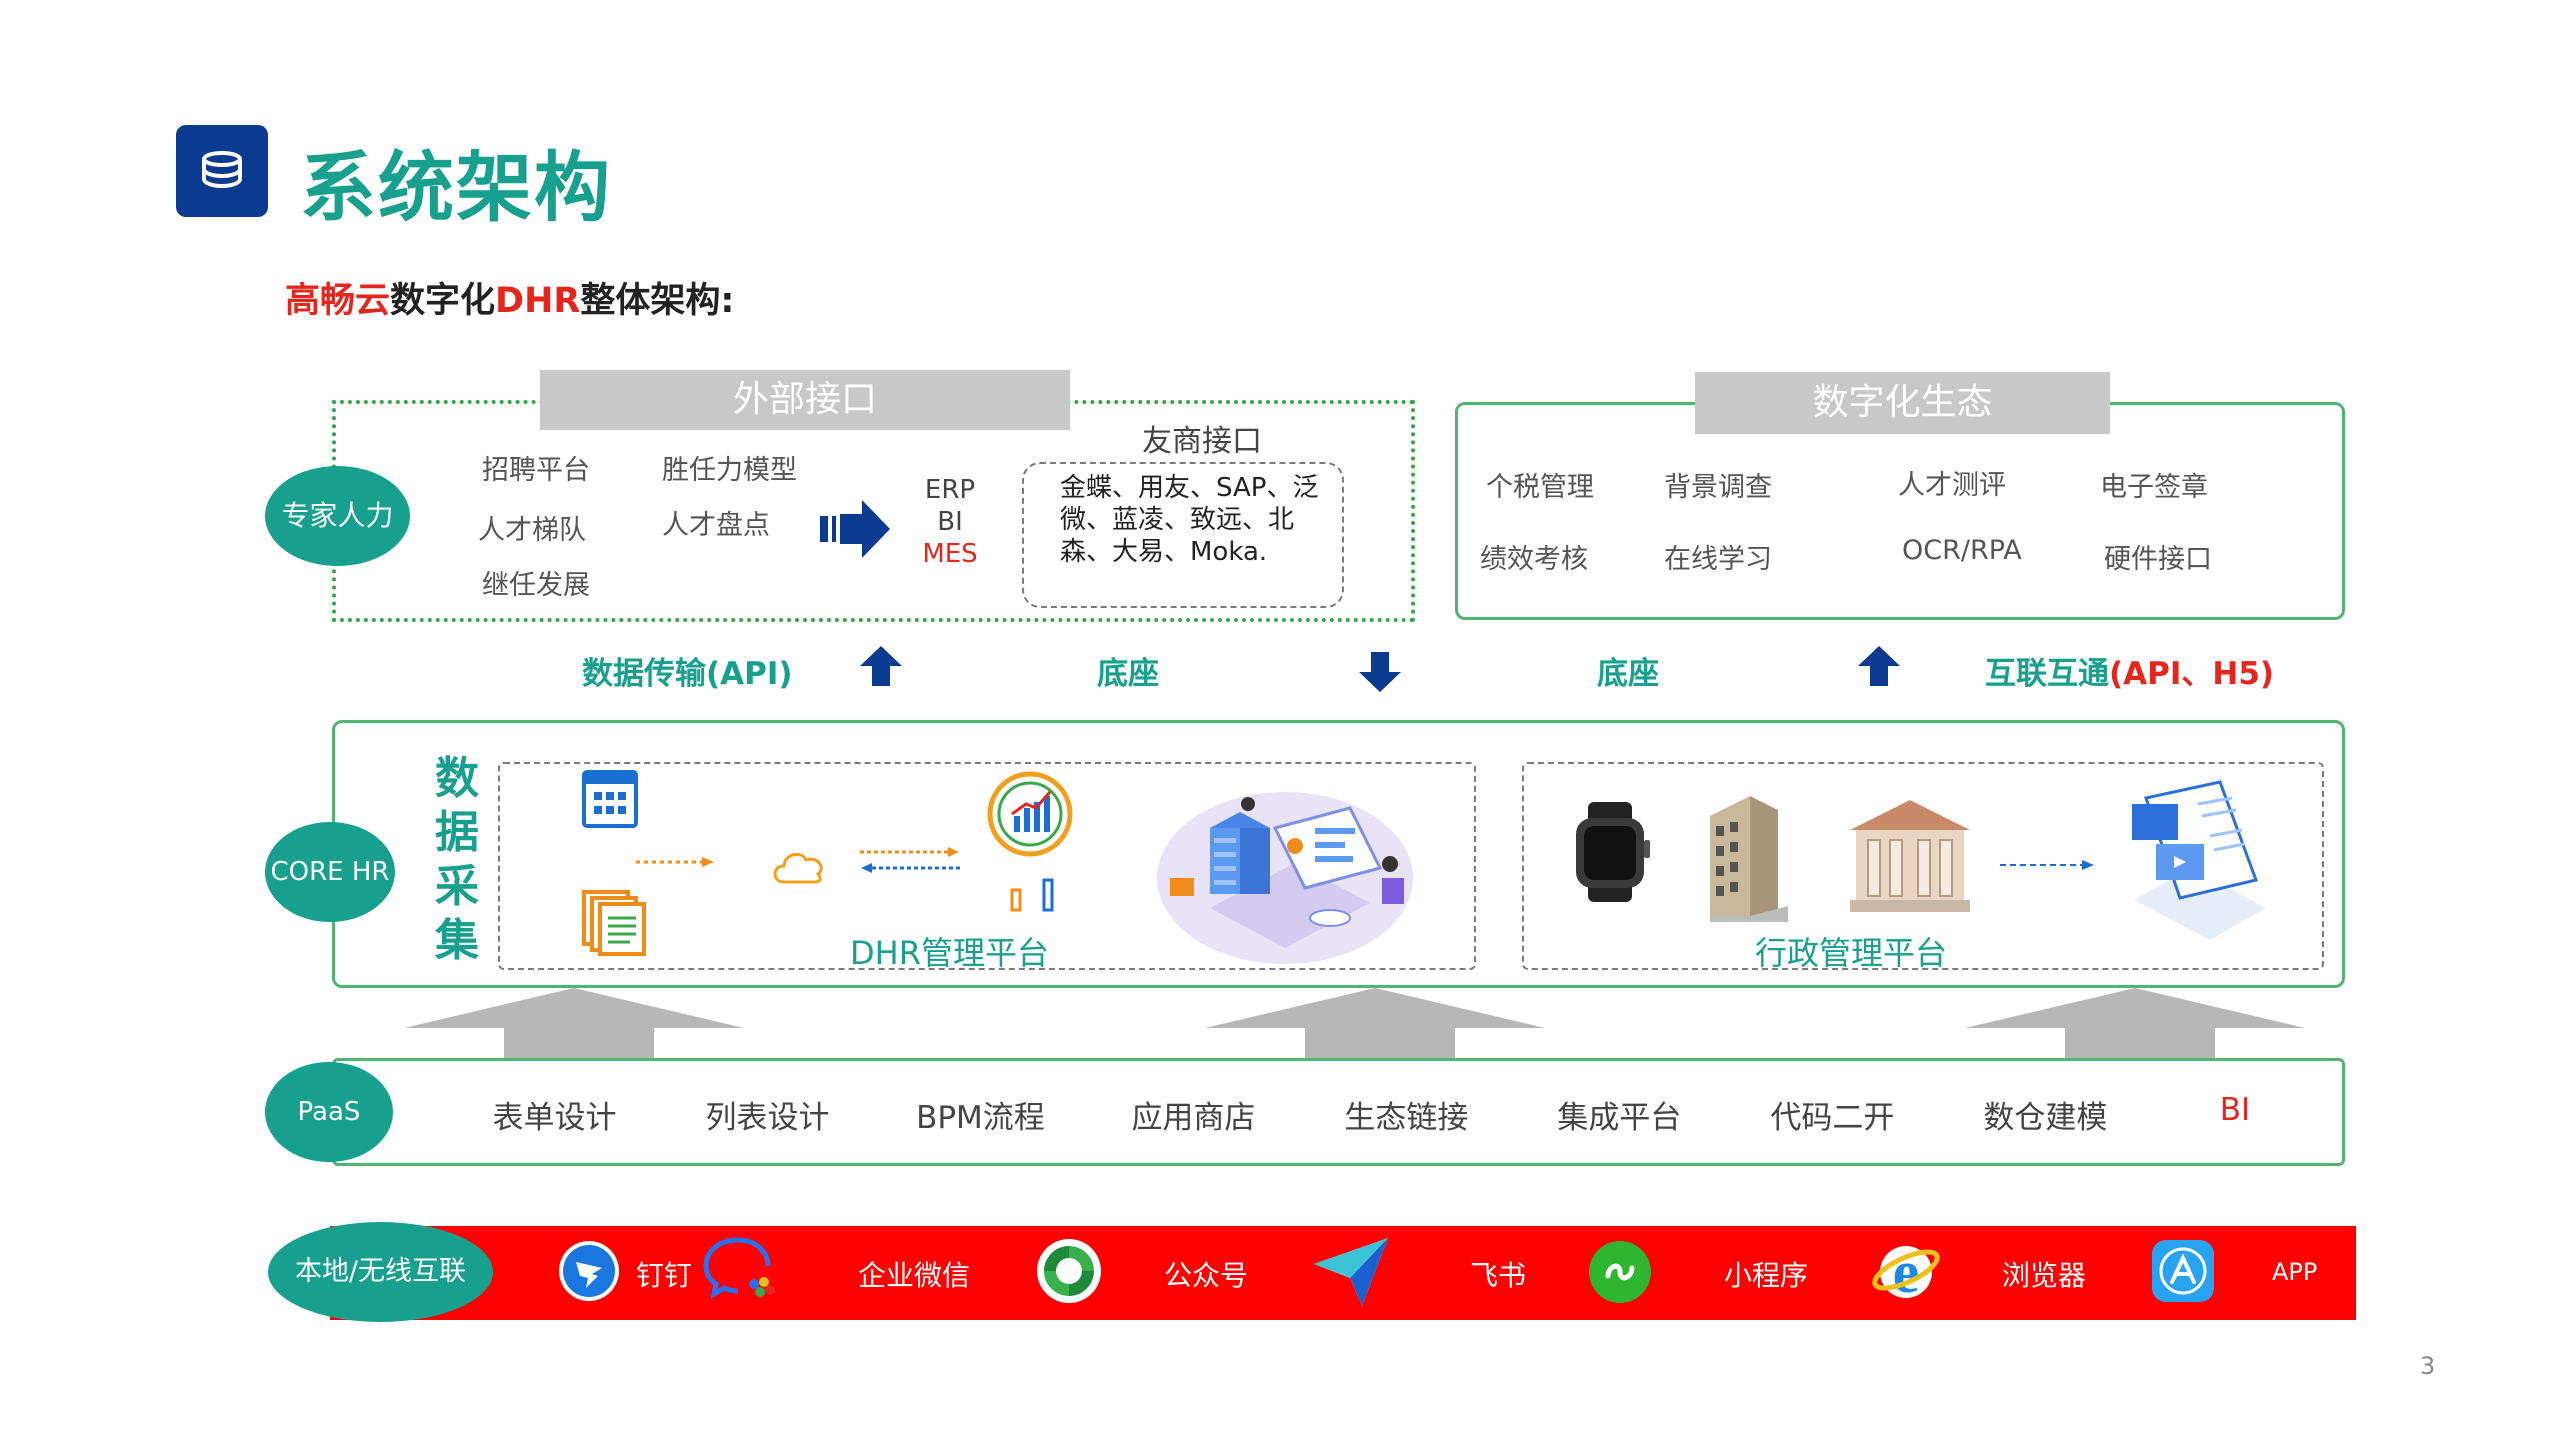  I want to click on subtitle-dhr: DHR, so click(538, 301).